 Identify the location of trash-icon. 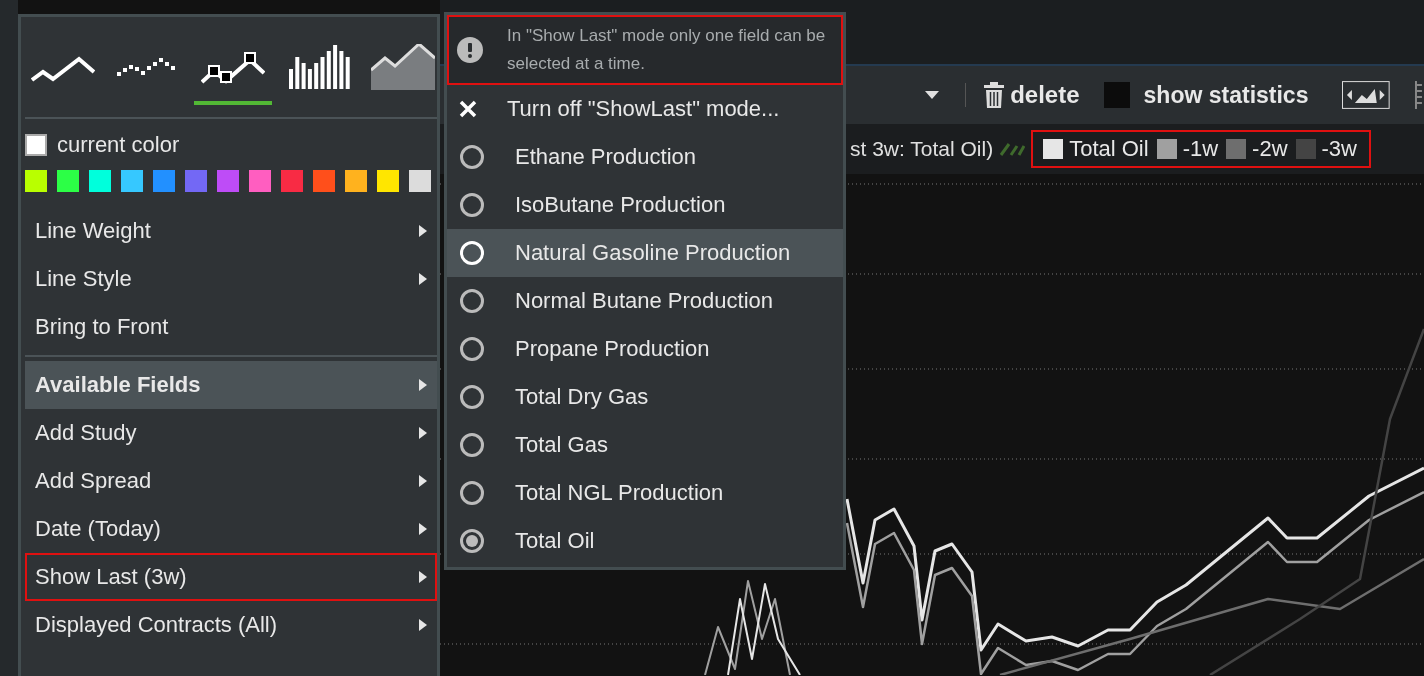
(994, 95).